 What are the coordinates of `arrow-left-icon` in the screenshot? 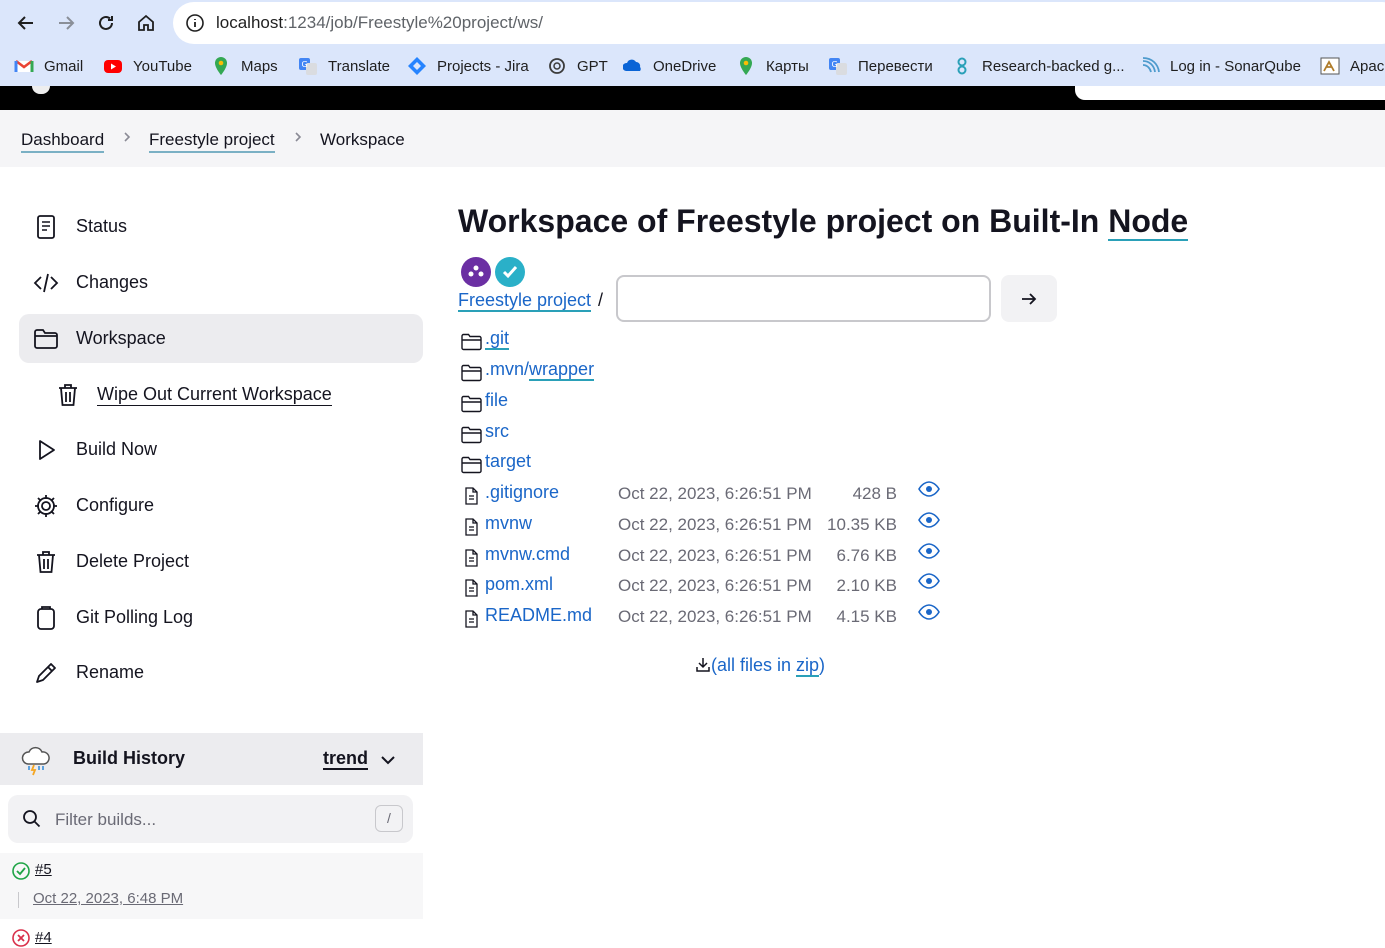 It's located at (25, 23).